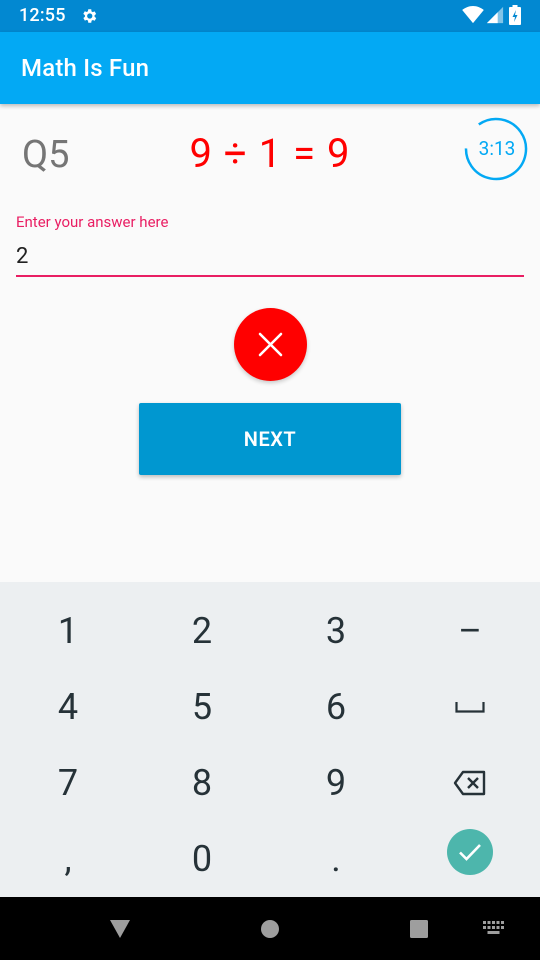 The height and width of the screenshot is (960, 540). I want to click on timer-text: 3:13, so click(497, 148).